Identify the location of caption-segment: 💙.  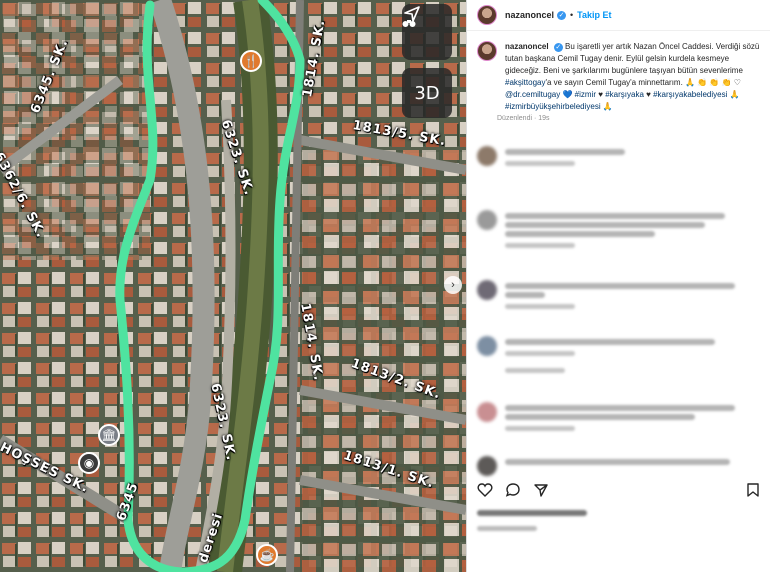
(567, 94).